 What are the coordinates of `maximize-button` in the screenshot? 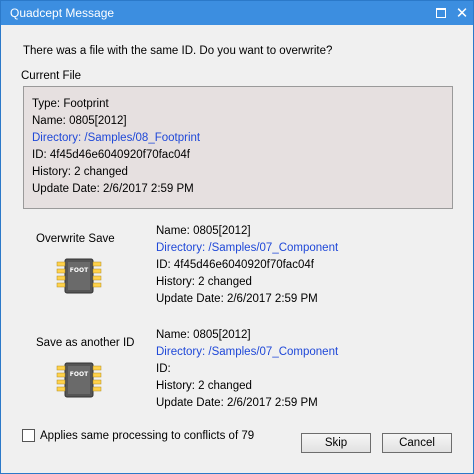 It's located at (441, 13).